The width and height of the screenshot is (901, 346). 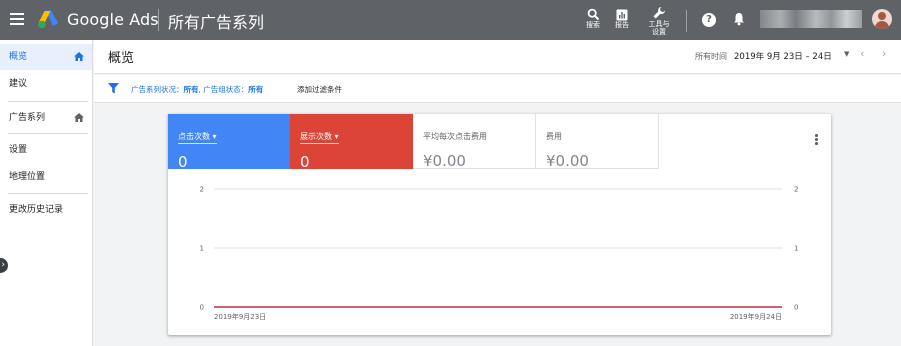 I want to click on sidebar-item-label: 更改历史记录, so click(x=36, y=210).